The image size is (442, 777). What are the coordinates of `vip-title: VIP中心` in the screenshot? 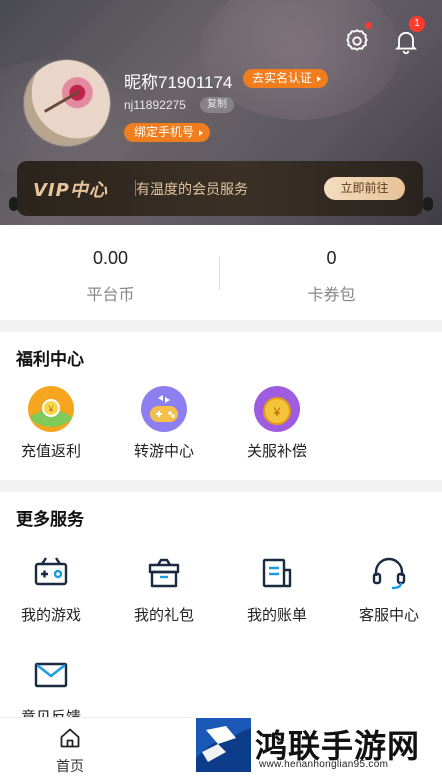 It's located at (70, 190).